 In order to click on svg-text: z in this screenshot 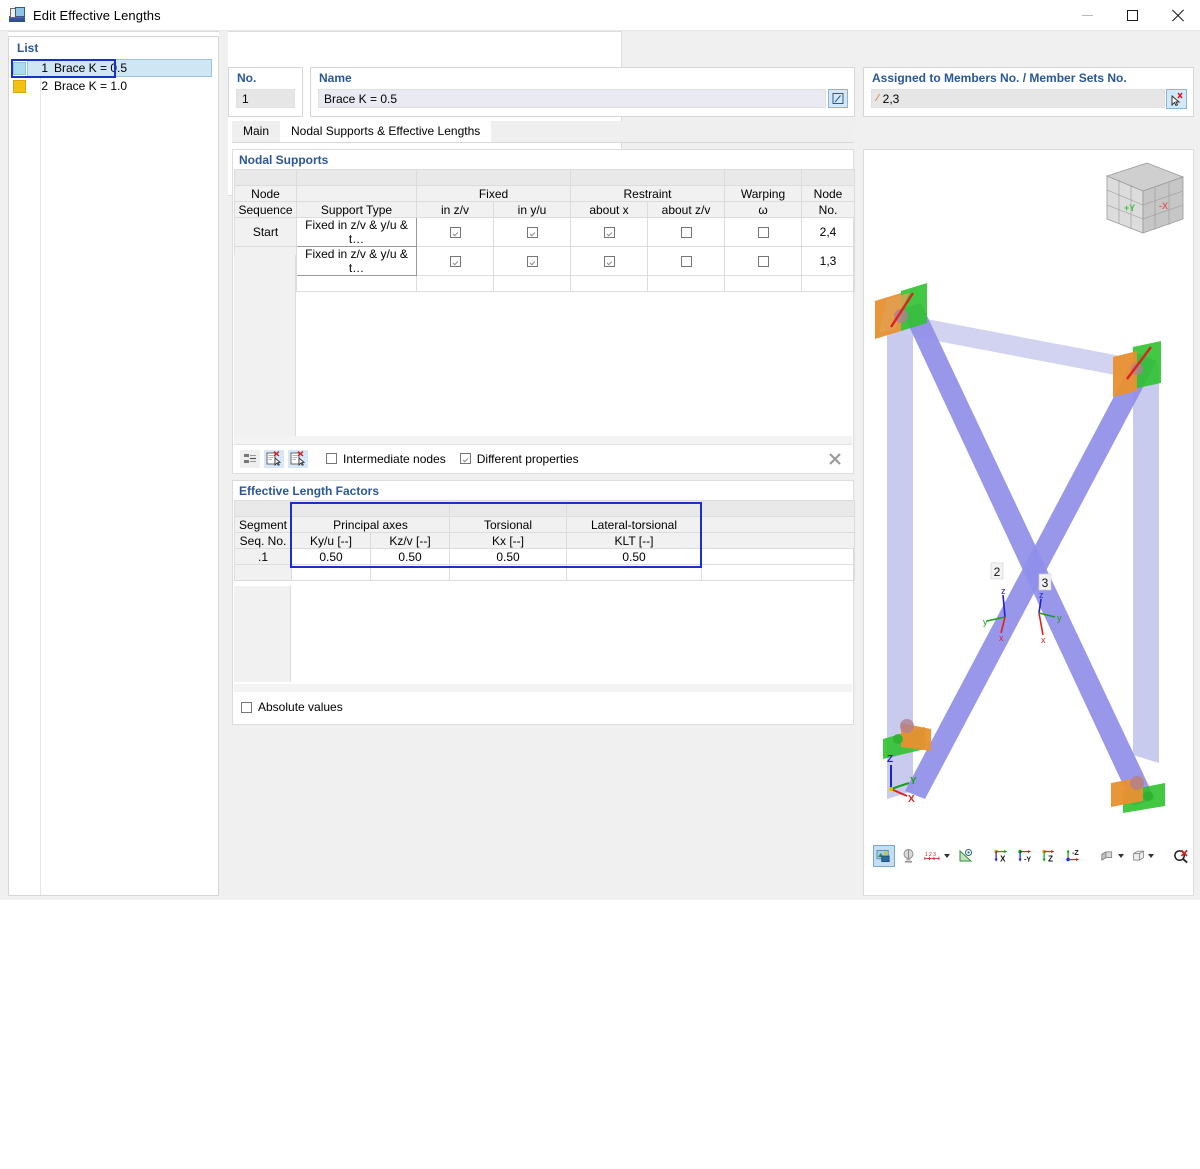, I will do `click(1003, 591)`.